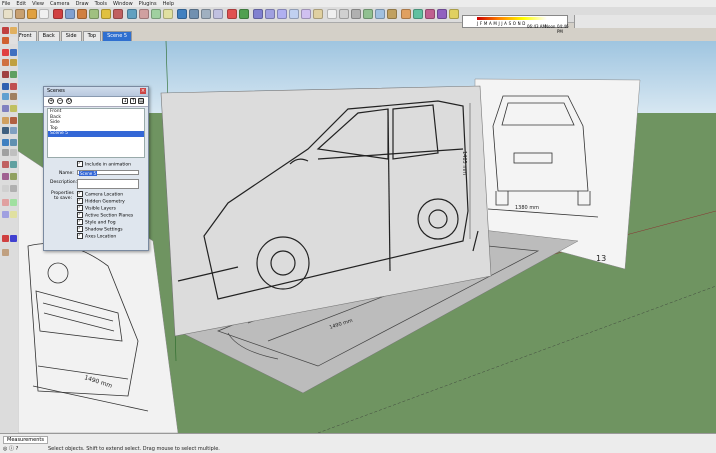 The image size is (716, 453). What do you see at coordinates (13, 30) in the screenshot?
I see `component-icon` at bounding box center [13, 30].